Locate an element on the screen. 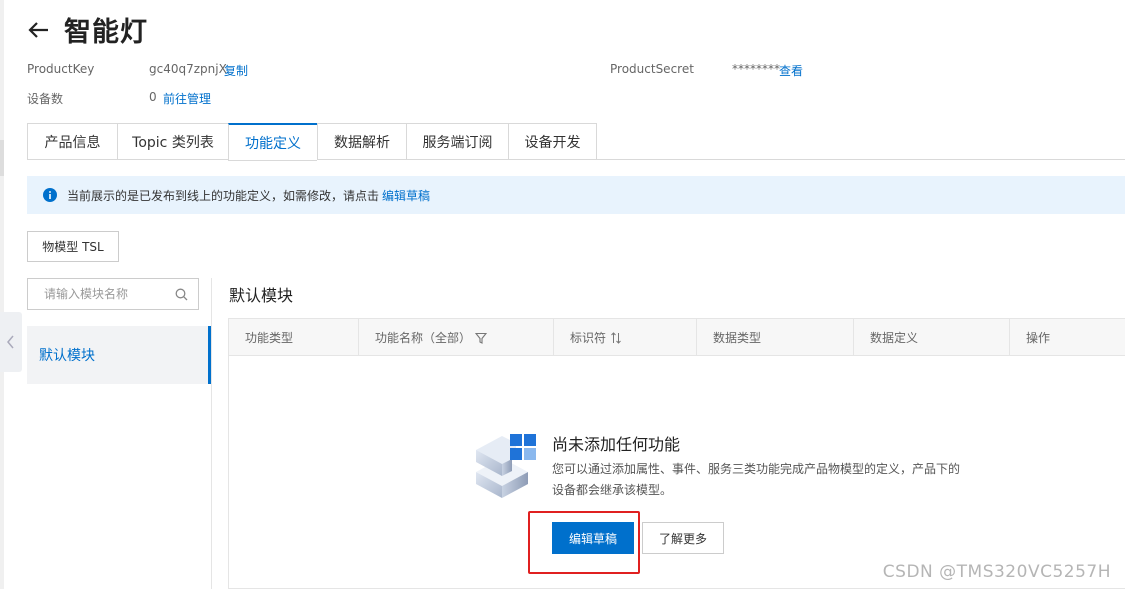 This screenshot has height=589, width=1125. arrow-left-icon is located at coordinates (38, 29).